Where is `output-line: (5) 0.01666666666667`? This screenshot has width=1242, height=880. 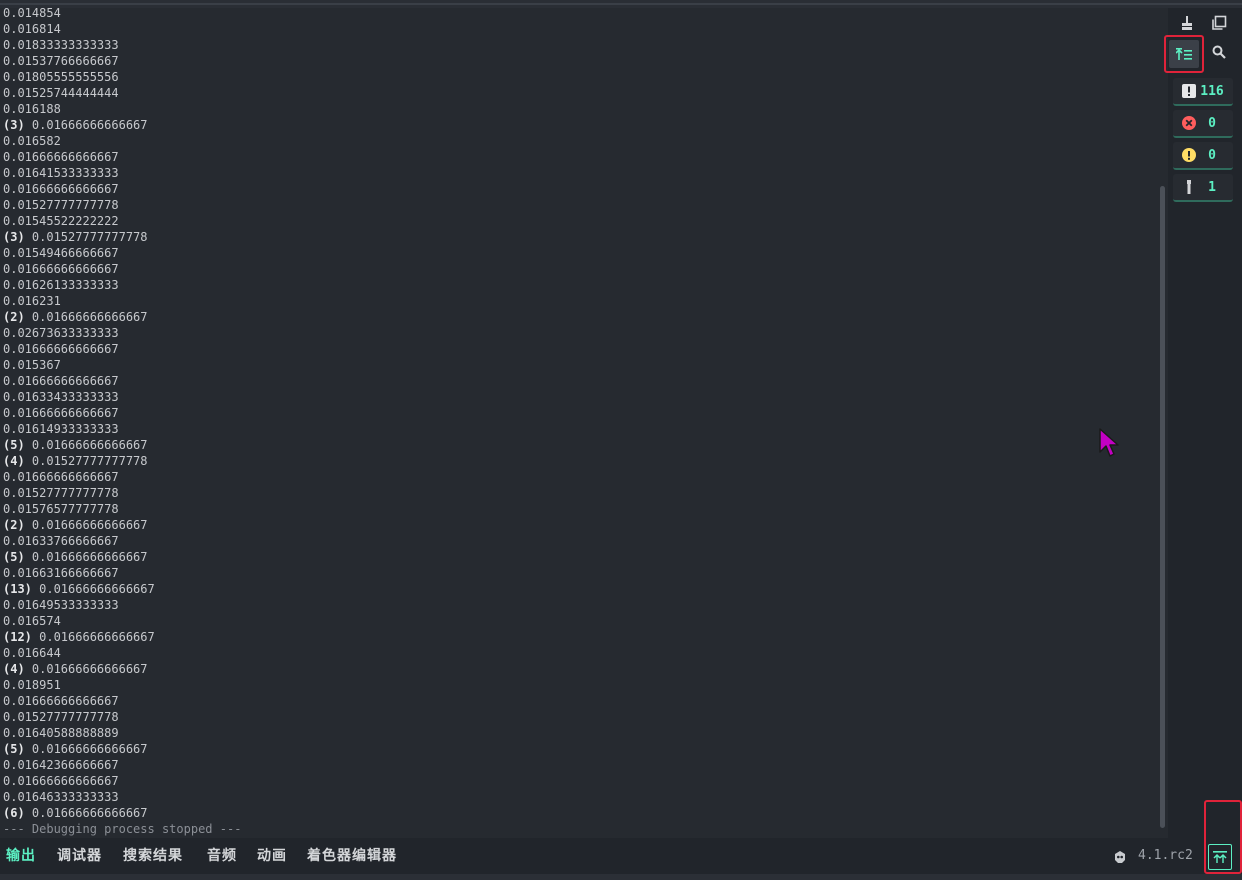
output-line: (5) 0.01666666666667 is located at coordinates (122, 445).